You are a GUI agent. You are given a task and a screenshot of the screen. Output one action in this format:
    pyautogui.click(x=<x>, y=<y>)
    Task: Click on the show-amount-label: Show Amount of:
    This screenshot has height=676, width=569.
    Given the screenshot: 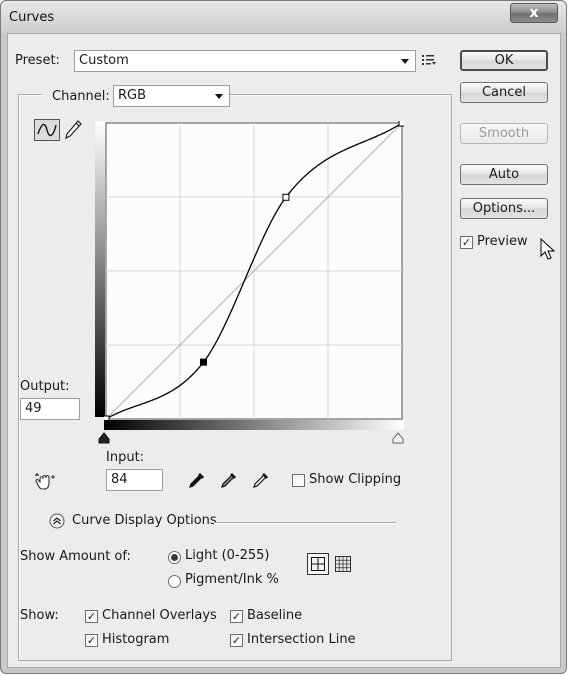 What is the action you would take?
    pyautogui.click(x=75, y=556)
    